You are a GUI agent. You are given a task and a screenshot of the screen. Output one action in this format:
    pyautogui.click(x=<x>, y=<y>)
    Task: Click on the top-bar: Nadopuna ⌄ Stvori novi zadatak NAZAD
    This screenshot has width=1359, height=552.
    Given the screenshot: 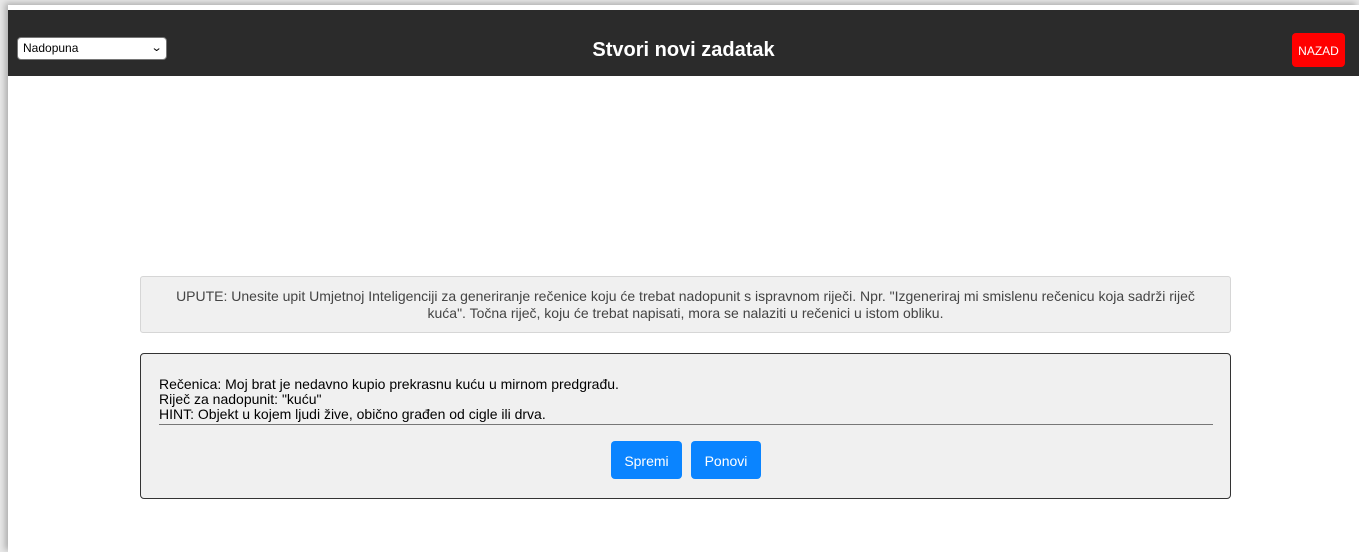 What is the action you would take?
    pyautogui.click(x=683, y=43)
    